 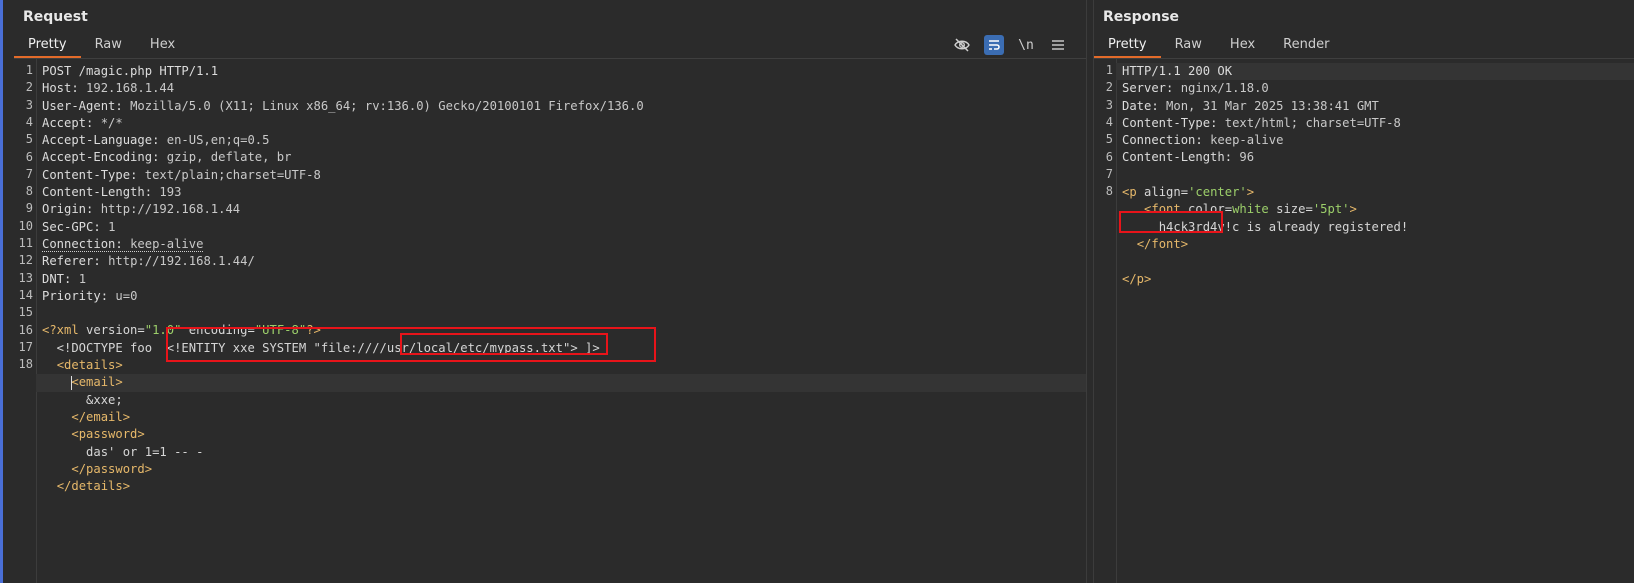 What do you see at coordinates (25, 312) in the screenshot?
I see `line-number: 15` at bounding box center [25, 312].